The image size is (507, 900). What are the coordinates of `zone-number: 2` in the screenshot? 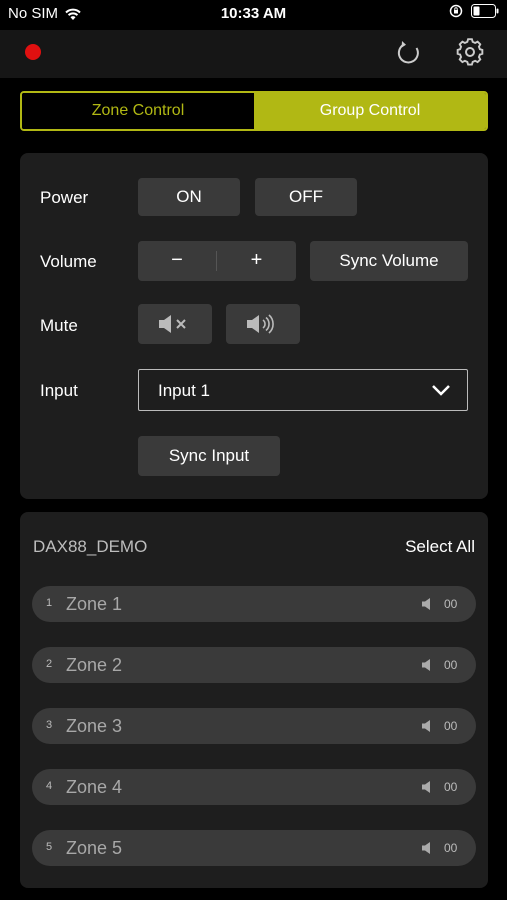 It's located at (49, 664).